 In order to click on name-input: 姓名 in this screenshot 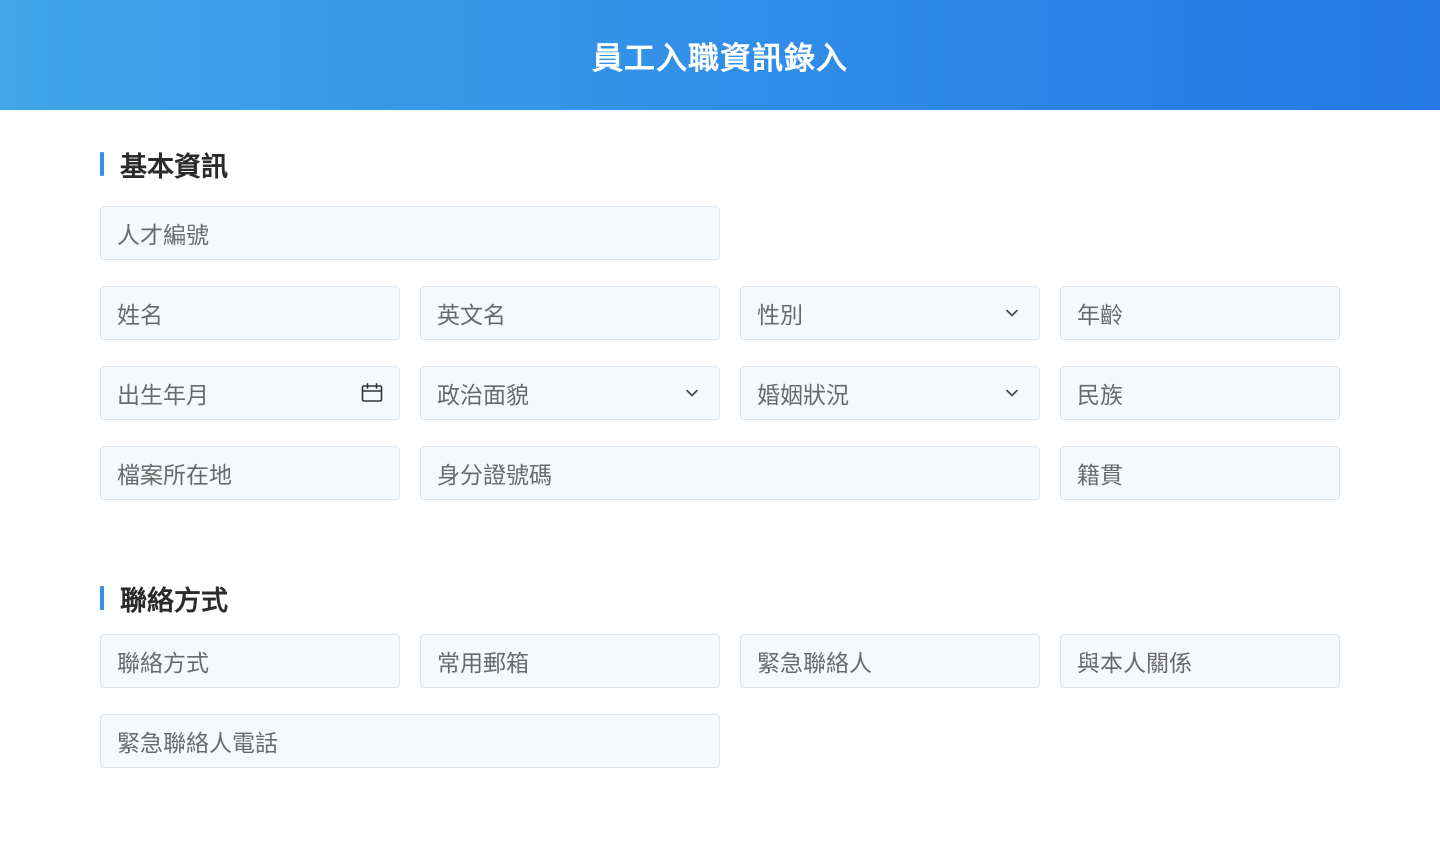, I will do `click(250, 313)`.